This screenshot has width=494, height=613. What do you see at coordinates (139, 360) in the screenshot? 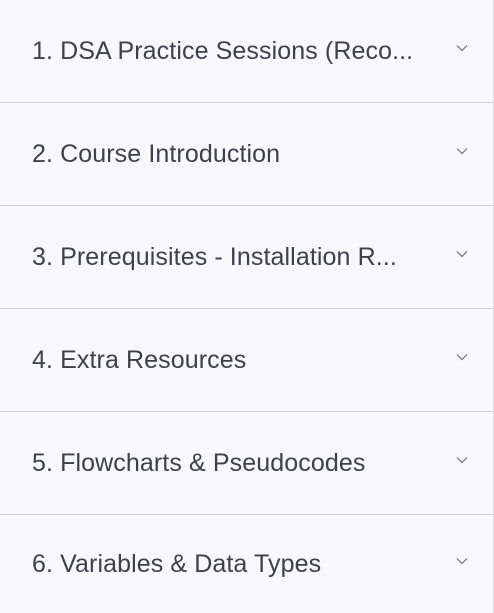
I see `section-title: 4. Extra Resources` at bounding box center [139, 360].